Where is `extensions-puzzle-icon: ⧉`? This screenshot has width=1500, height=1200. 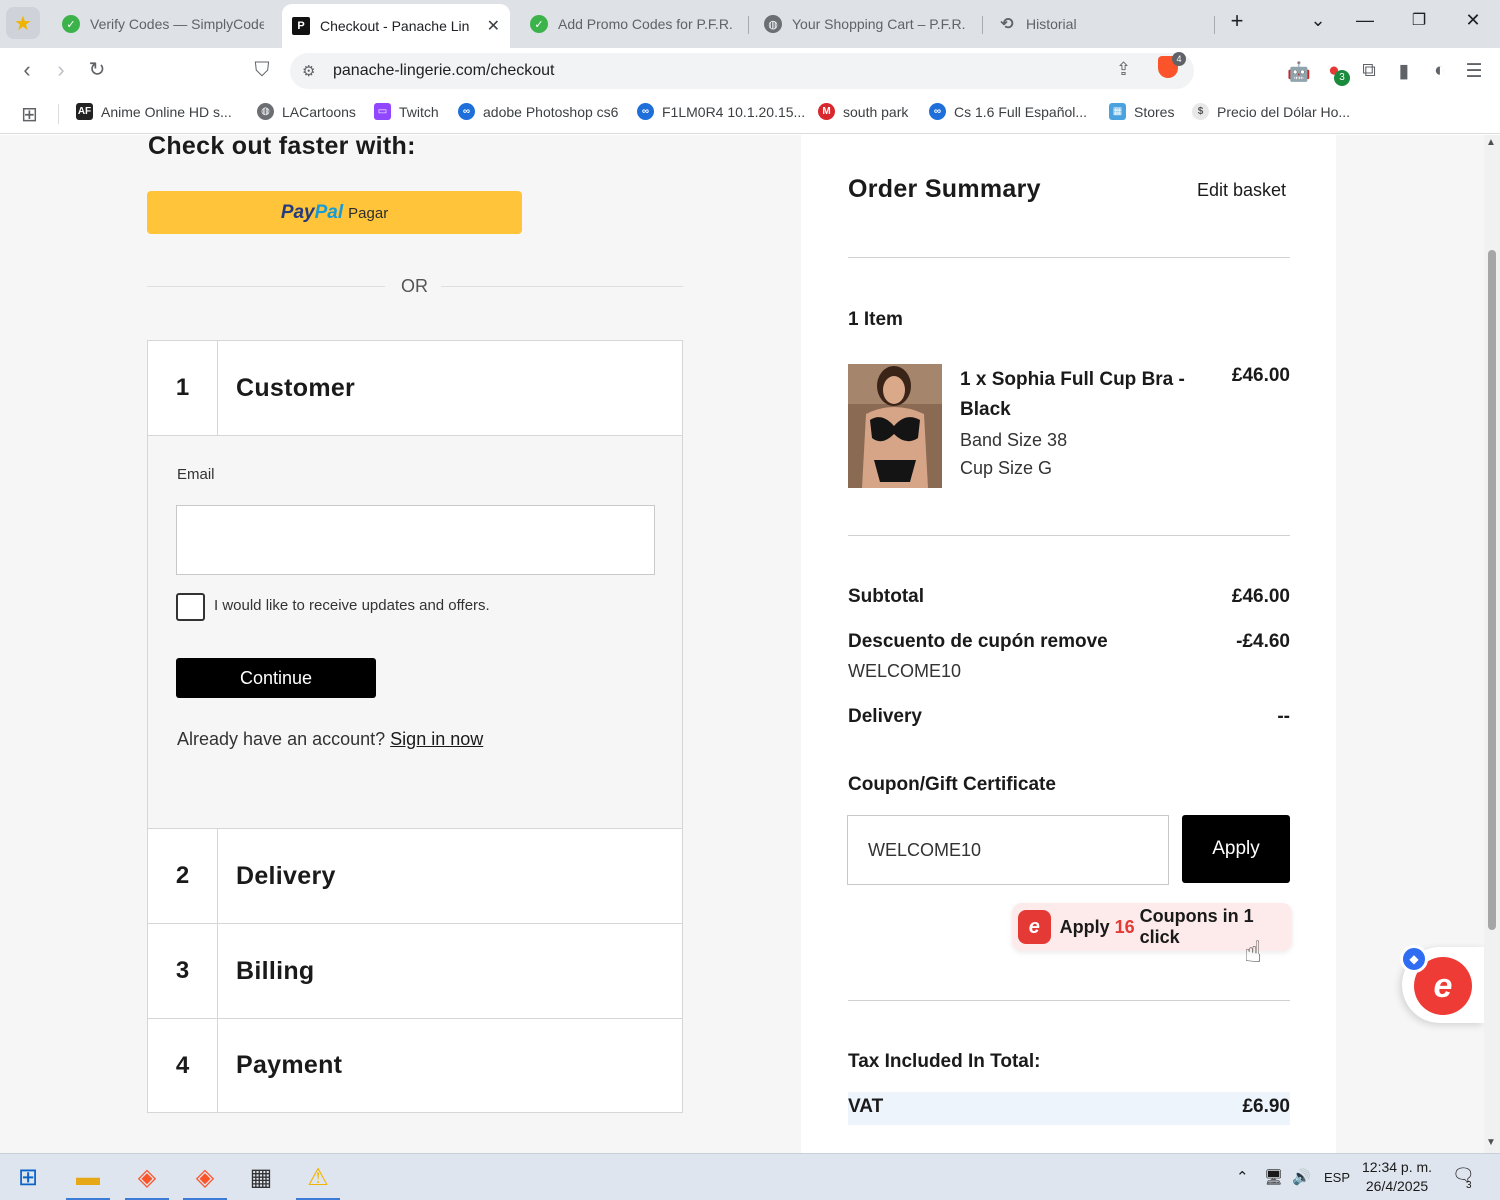 extensions-puzzle-icon: ⧉ is located at coordinates (1369, 71).